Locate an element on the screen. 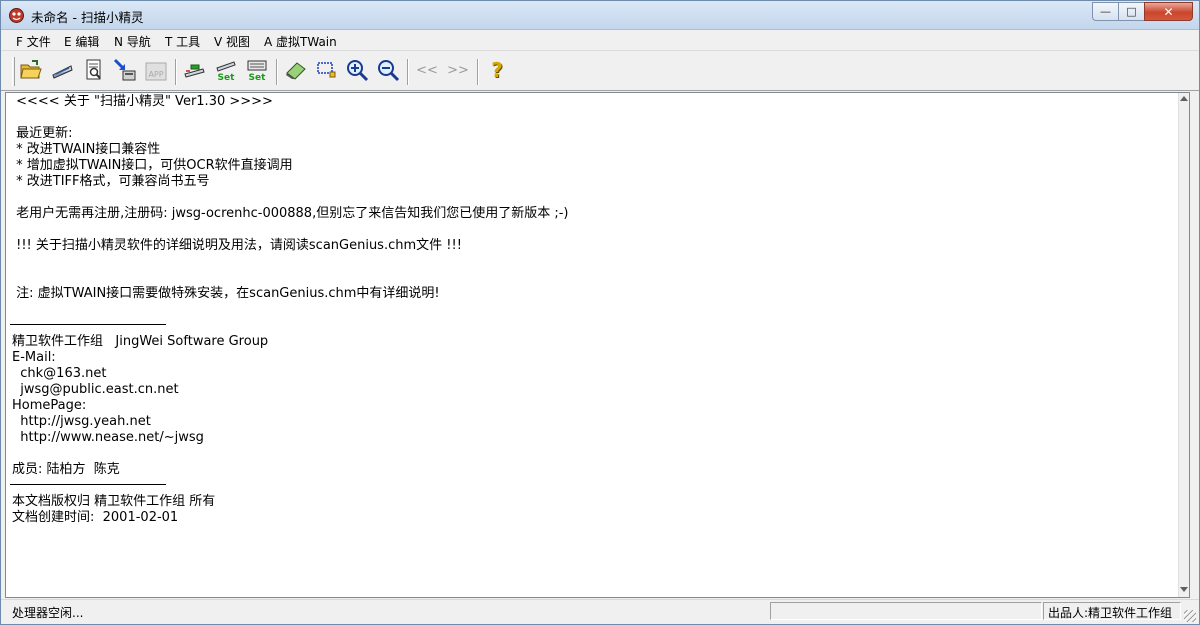 This screenshot has width=1200, height=625. doc-line: http://jwsg.yeah.net is located at coordinates (81, 421).